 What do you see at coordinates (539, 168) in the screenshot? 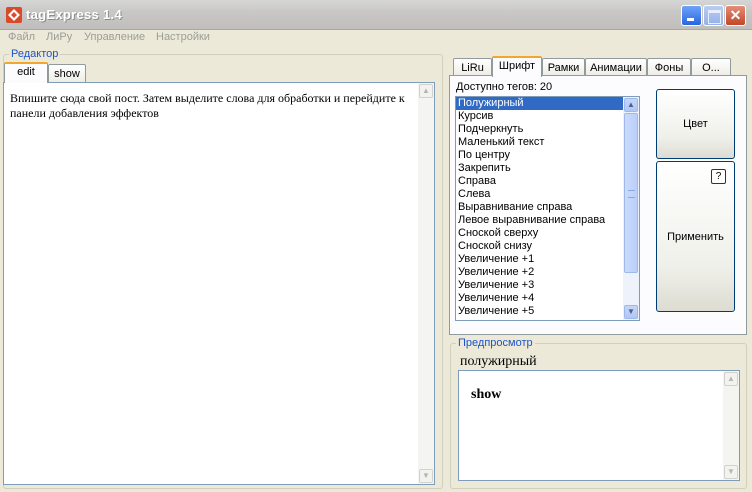
I see `tag-list-item: Закрепить` at bounding box center [539, 168].